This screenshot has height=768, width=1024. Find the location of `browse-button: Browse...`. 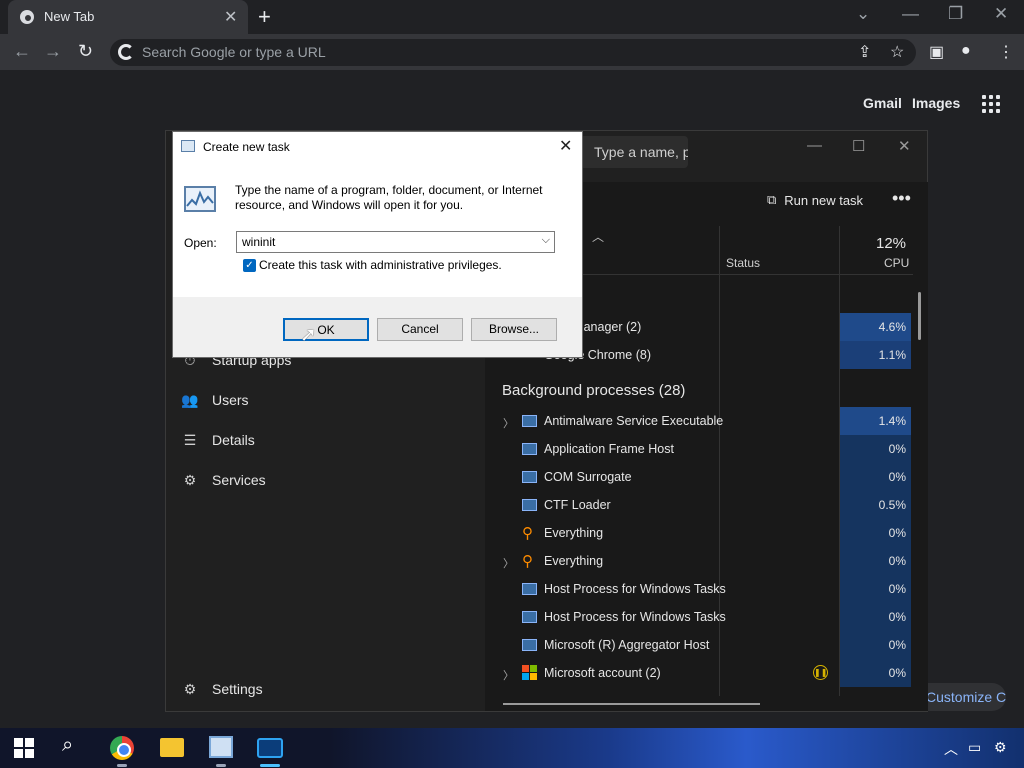

browse-button: Browse... is located at coordinates (514, 329).